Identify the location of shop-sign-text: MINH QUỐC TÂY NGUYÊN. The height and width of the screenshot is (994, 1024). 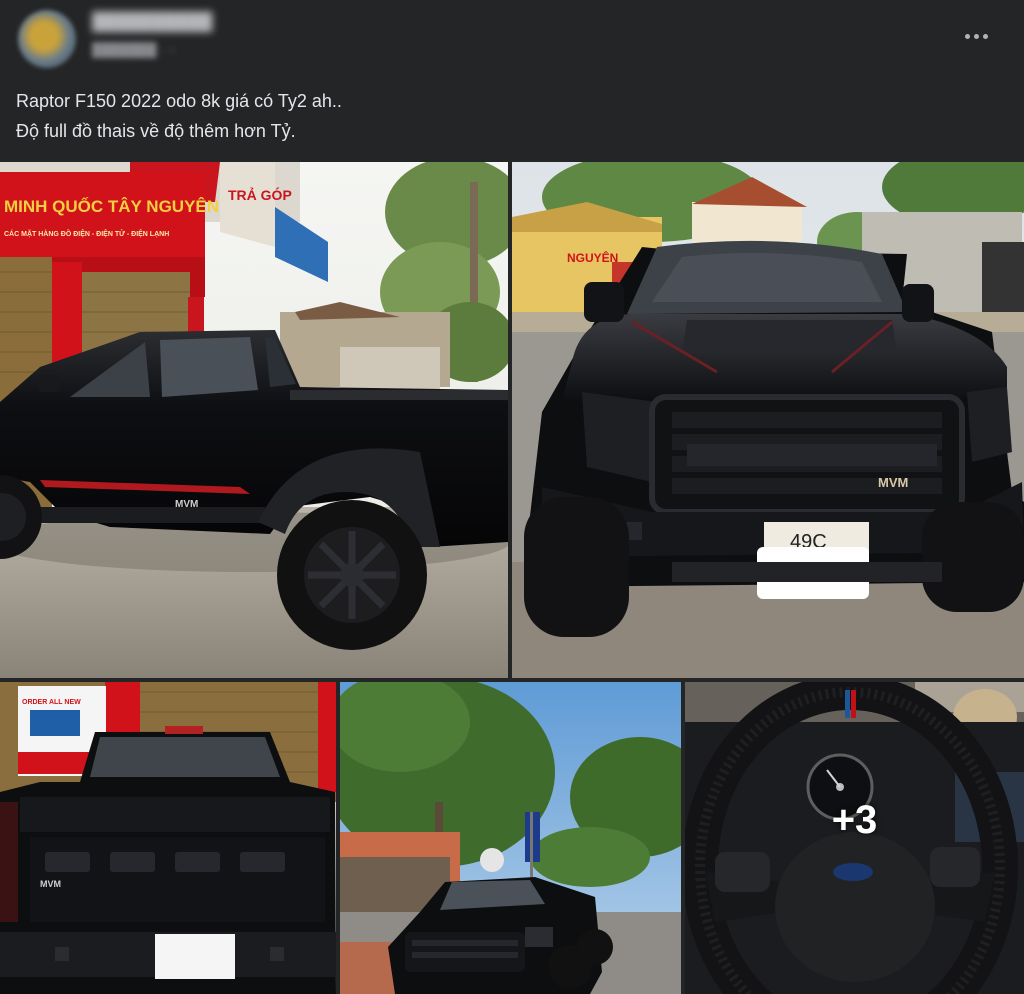
(111, 206).